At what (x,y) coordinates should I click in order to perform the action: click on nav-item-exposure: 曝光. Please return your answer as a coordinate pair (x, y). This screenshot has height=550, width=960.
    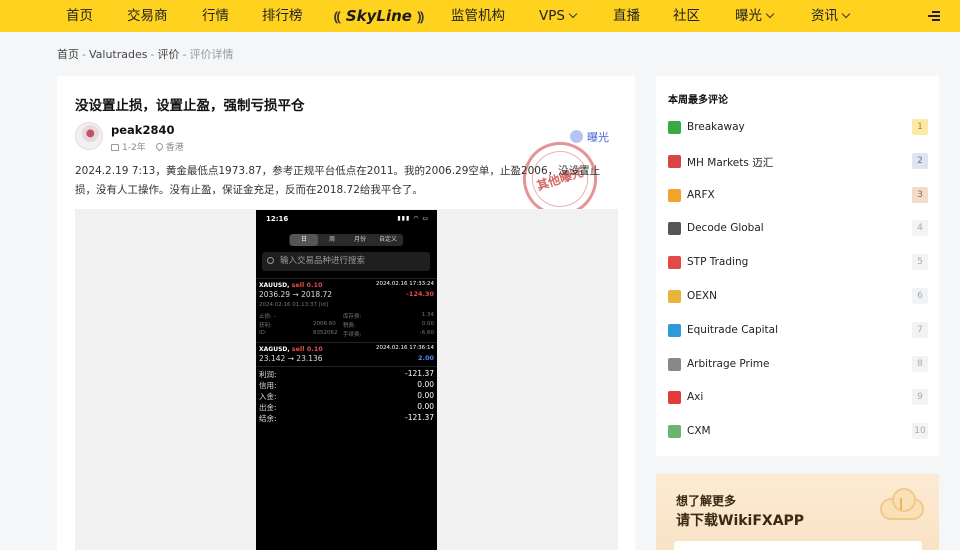
    Looking at the image, I should click on (755, 16).